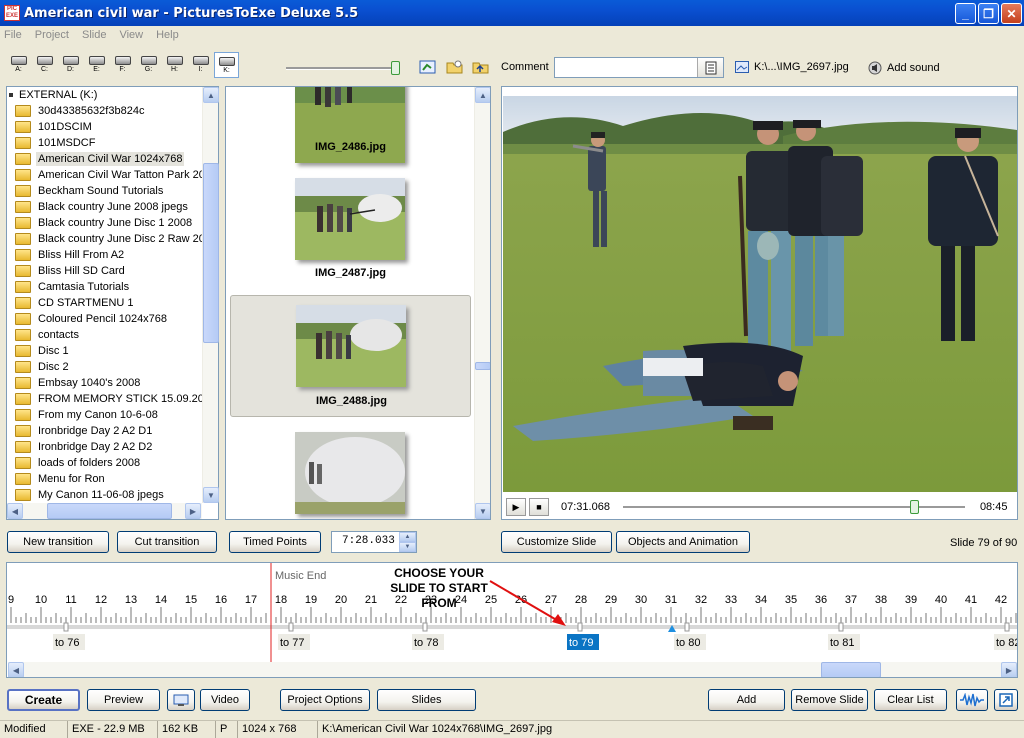 This screenshot has width=1024, height=738. Describe the element at coordinates (105, 415) in the screenshot. I see `folder-item: From my Canon 10-6-08` at that location.